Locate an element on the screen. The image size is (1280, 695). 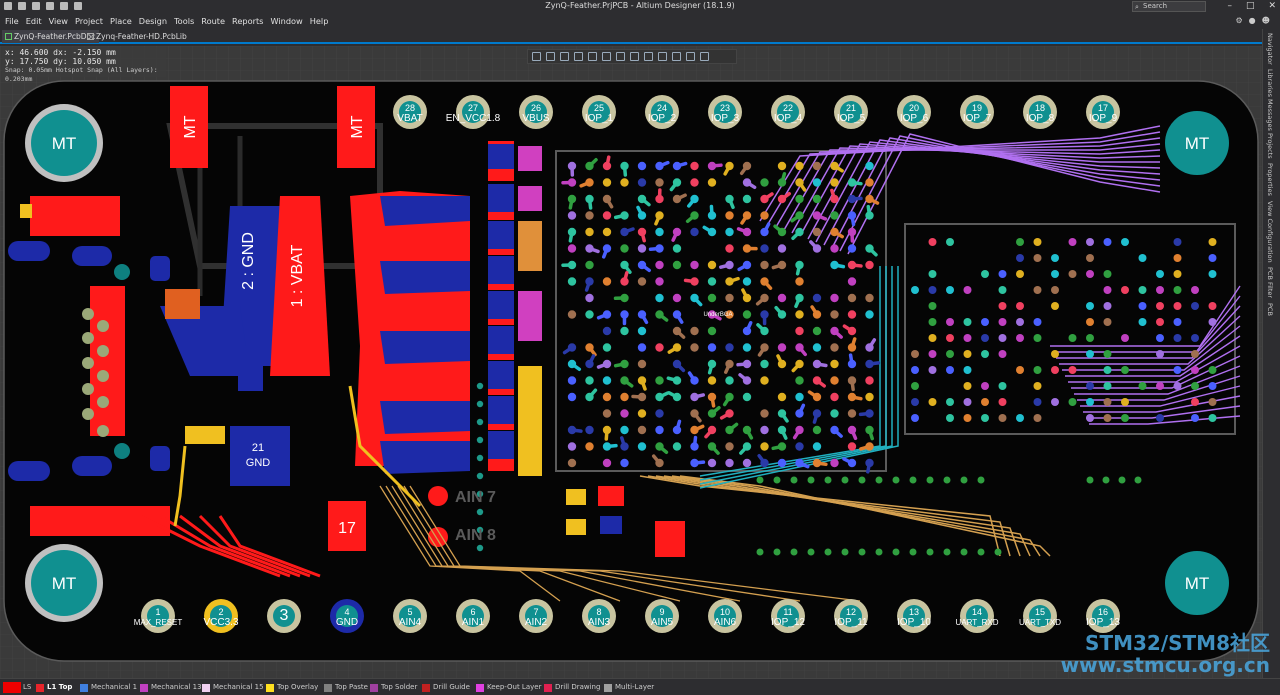
menu-view: View is located at coordinates (58, 21).